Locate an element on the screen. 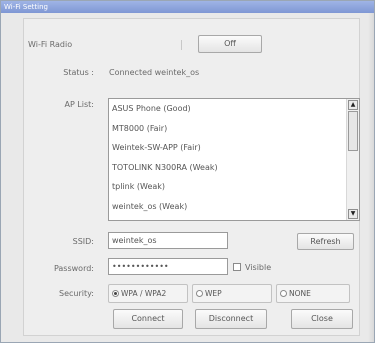  wifi-radio-label: Wi-Fi Radio is located at coordinates (50, 44).